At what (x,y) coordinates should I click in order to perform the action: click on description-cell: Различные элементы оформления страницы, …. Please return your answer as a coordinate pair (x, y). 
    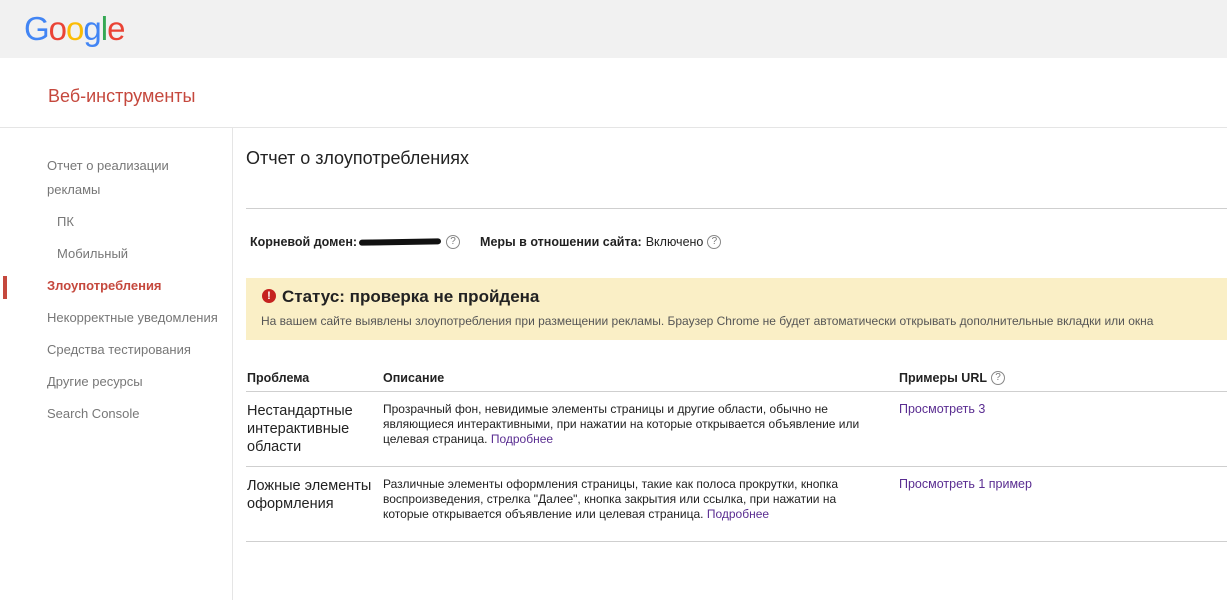
    Looking at the image, I should click on (633, 499).